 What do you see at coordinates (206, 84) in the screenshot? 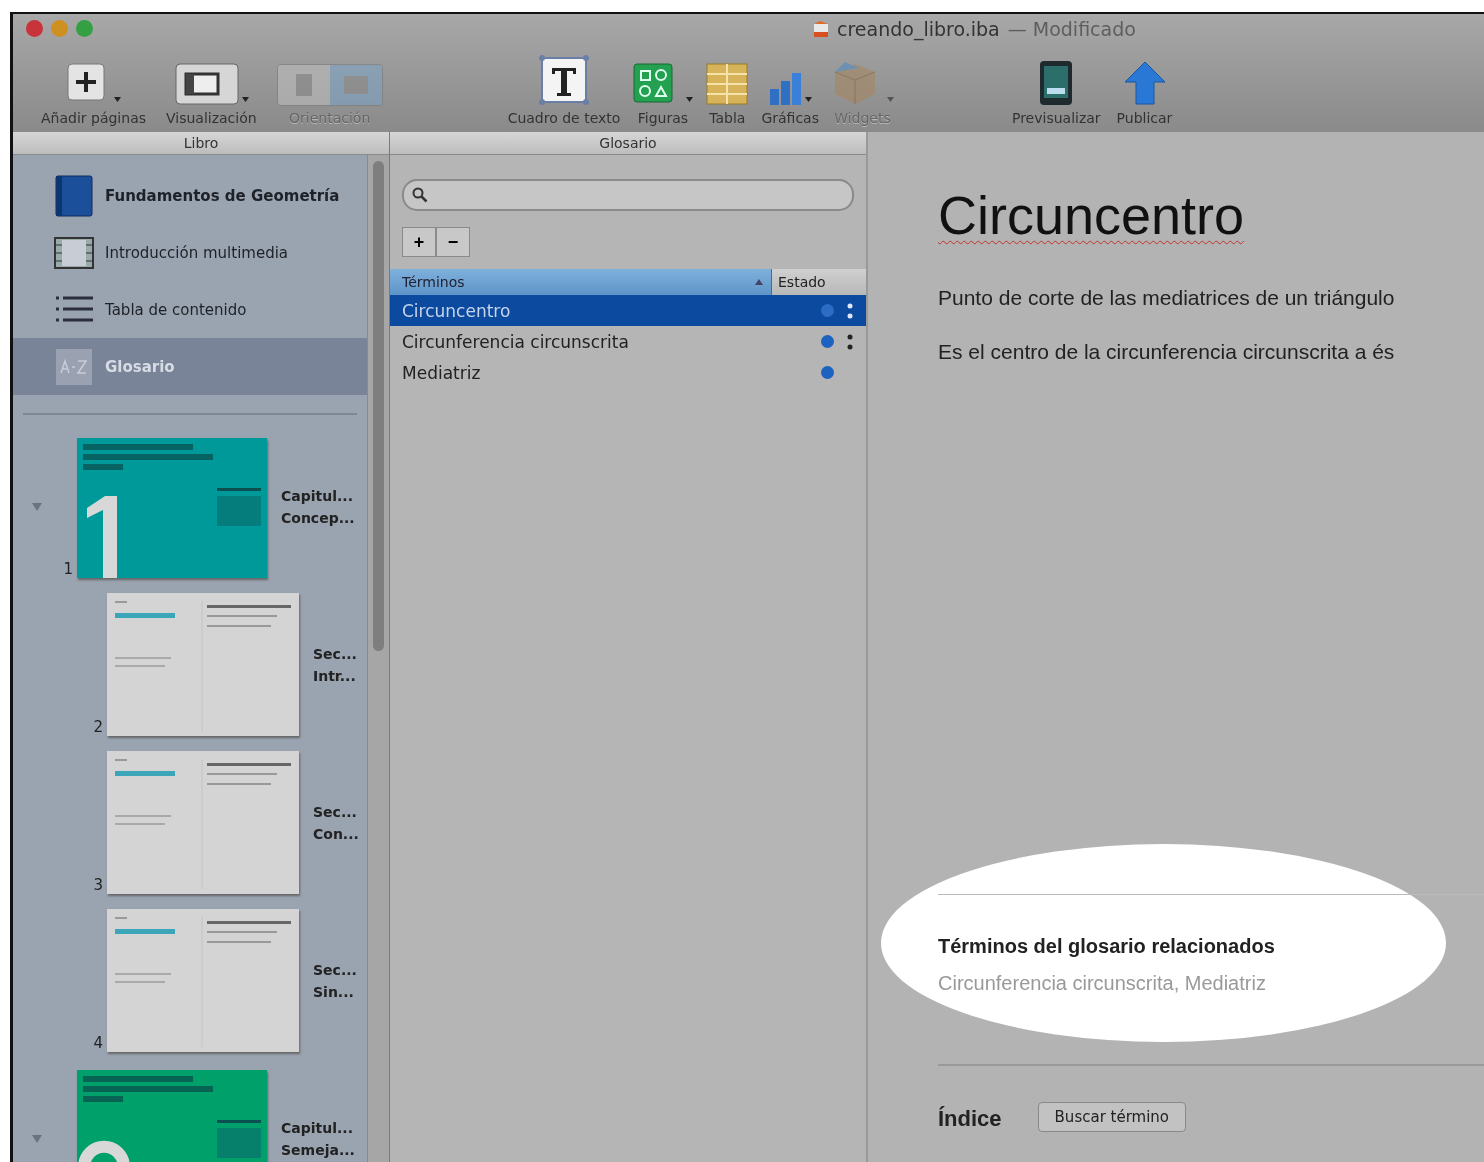
I see `layout-icon` at bounding box center [206, 84].